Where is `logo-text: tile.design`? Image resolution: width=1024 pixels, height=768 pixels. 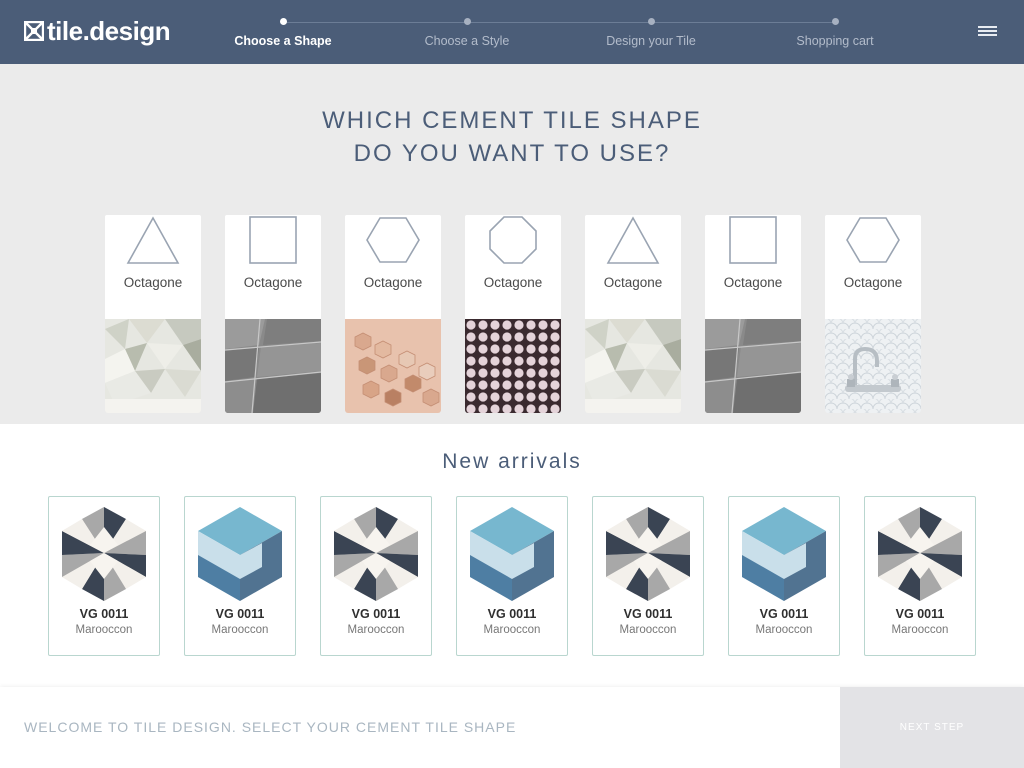 logo-text: tile.design is located at coordinates (109, 31).